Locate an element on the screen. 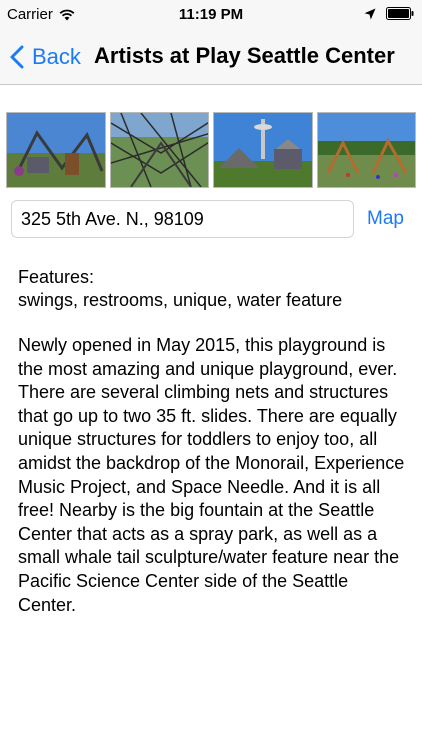 The width and height of the screenshot is (422, 750). address-field: 325 5th Ave. N., 98109 is located at coordinates (182, 219).